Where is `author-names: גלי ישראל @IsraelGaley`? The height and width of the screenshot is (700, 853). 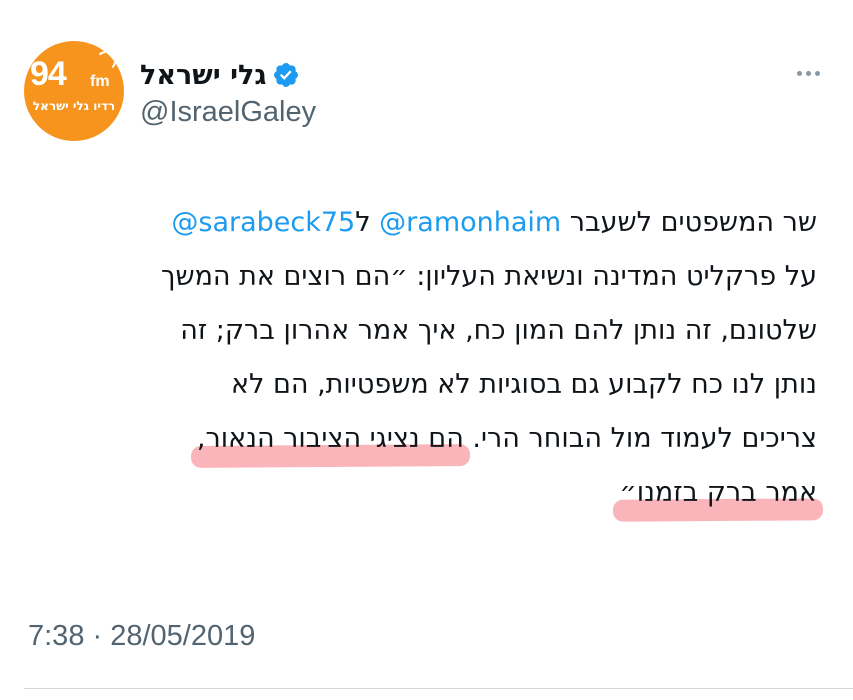
author-names: גלי ישראל @IsraelGaley is located at coordinates (228, 93).